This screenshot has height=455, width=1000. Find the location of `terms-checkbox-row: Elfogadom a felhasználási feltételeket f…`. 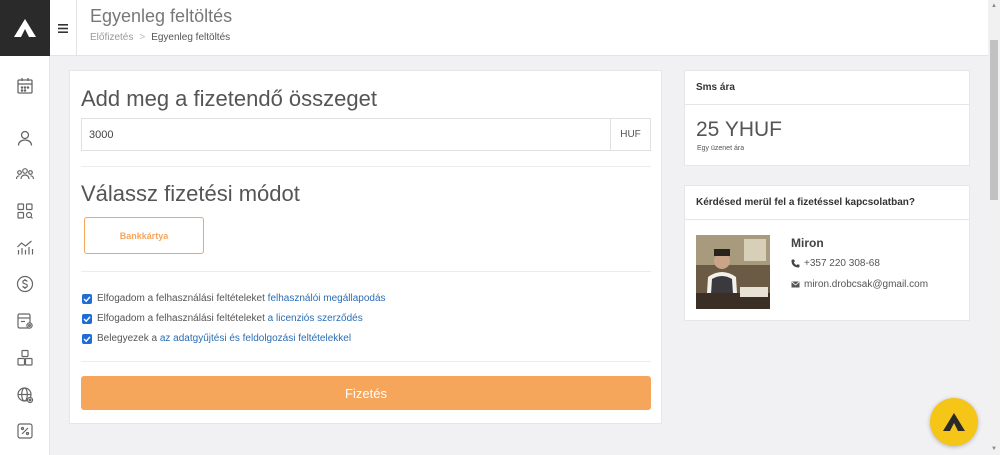

terms-checkbox-row: Elfogadom a felhasználási feltételeket f… is located at coordinates (234, 298).